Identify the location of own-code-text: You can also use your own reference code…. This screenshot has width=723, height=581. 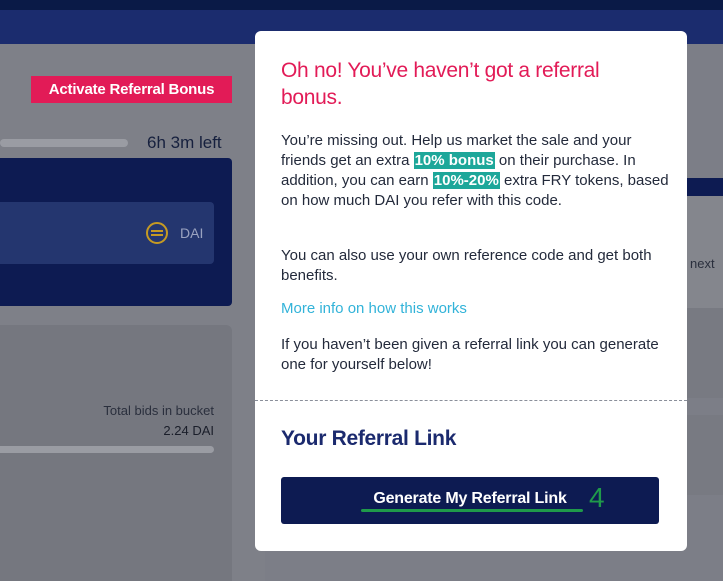
(466, 265).